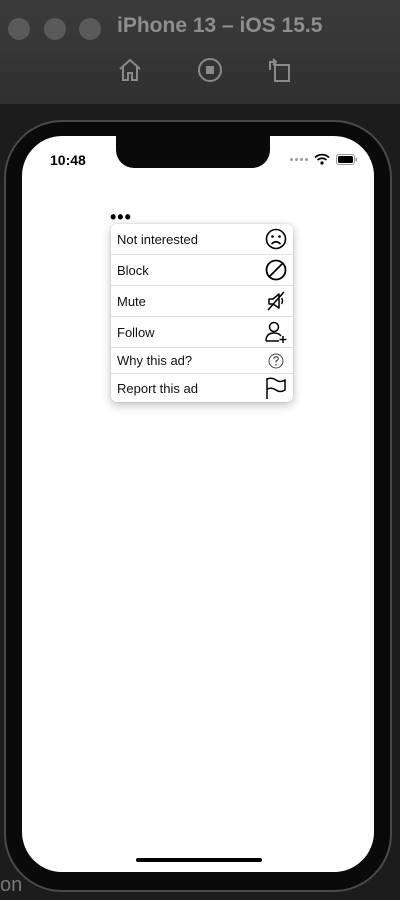 The width and height of the screenshot is (400, 900). I want to click on home-button, so click(131, 71).